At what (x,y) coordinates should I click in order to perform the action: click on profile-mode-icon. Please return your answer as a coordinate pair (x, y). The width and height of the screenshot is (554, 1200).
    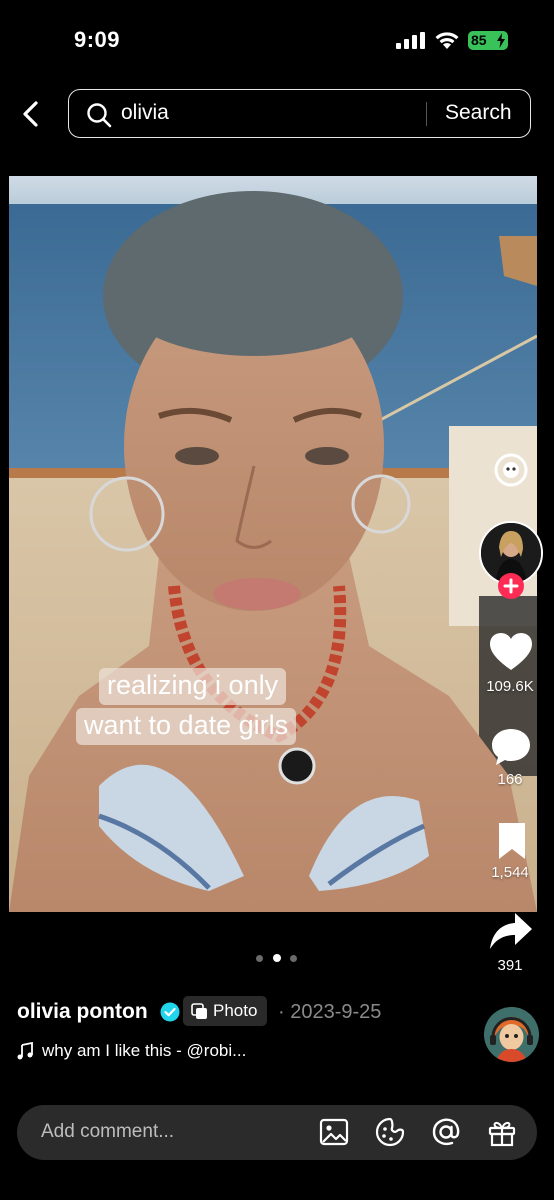
    Looking at the image, I should click on (511, 470).